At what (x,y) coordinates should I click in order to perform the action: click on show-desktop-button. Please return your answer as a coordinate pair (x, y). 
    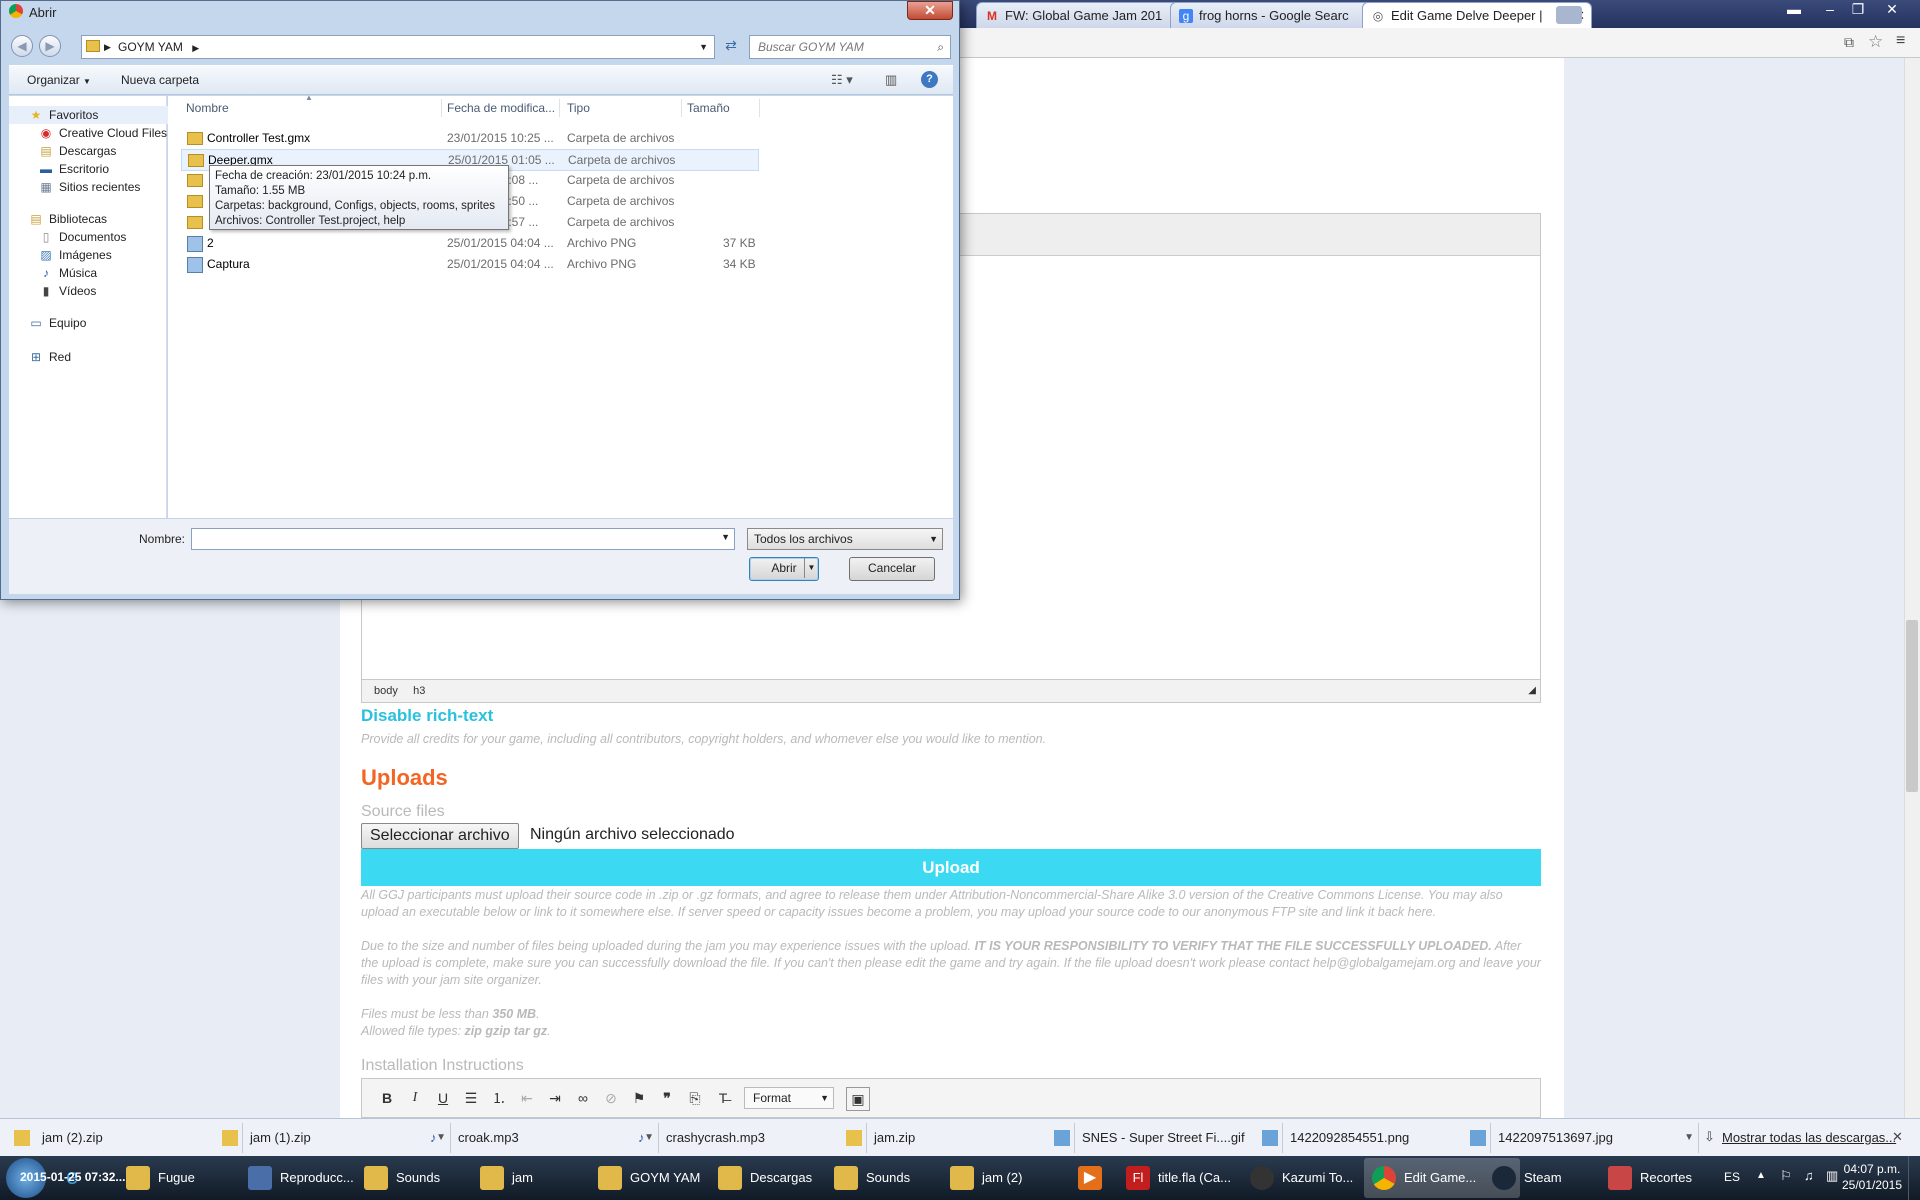
    Looking at the image, I should click on (1914, 1178).